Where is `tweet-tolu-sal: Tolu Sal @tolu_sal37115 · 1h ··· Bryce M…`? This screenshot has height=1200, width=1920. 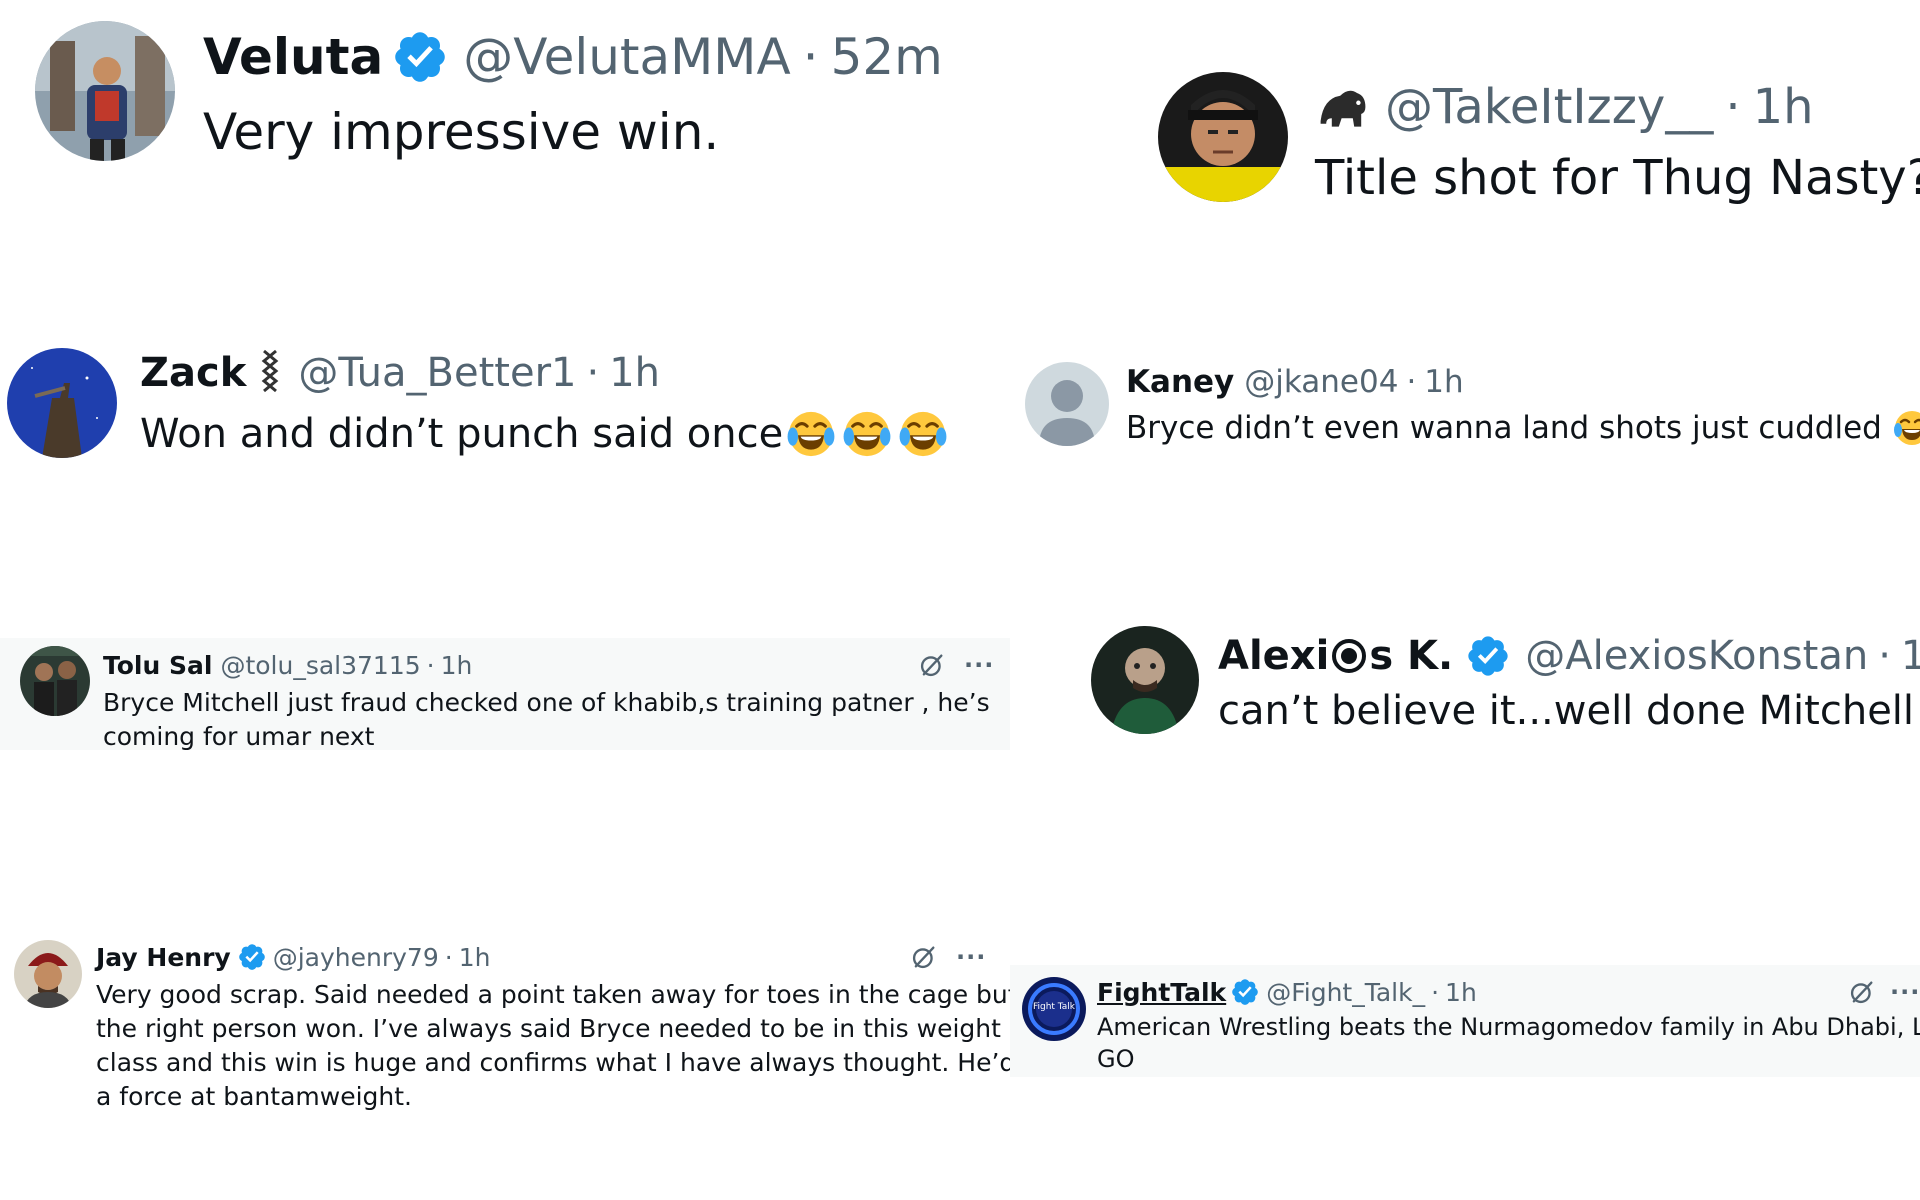
tweet-tolu-sal: Tolu Sal @tolu_sal37115 · 1h ··· Bryce M… is located at coordinates (505, 694).